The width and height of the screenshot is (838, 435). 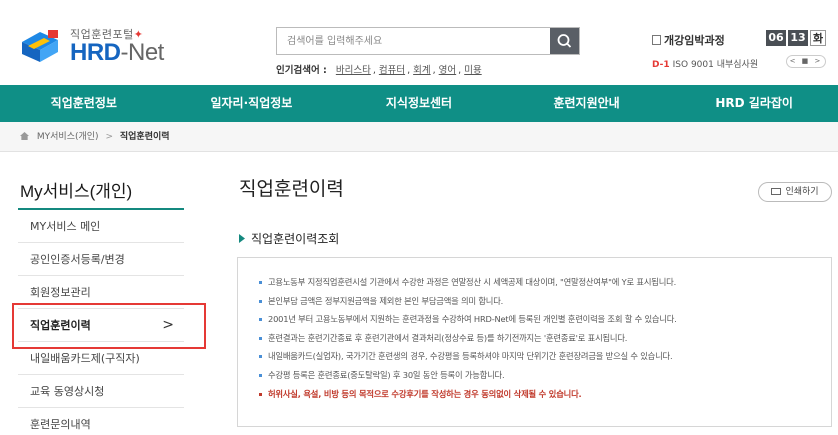 I want to click on upcoming-course-title: 개강임박과정, so click(x=688, y=40).